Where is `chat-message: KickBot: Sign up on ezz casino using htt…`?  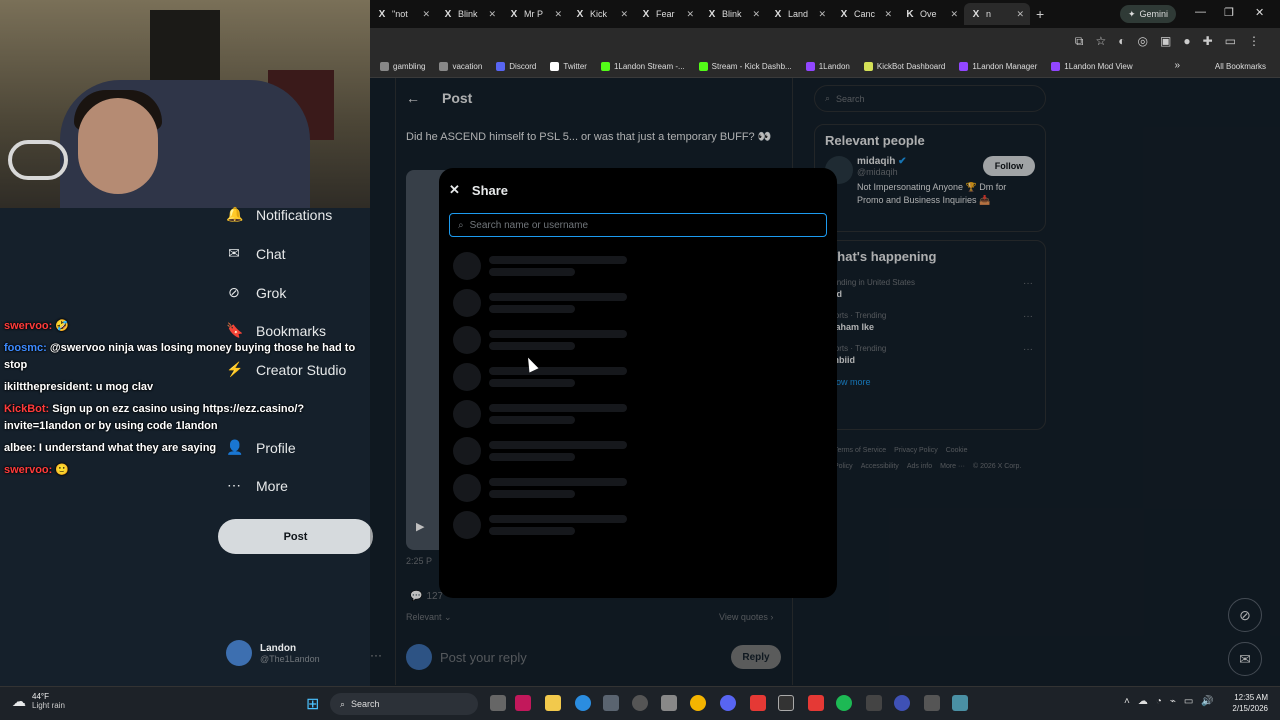 chat-message: KickBot: Sign up on ezz casino using htt… is located at coordinates (187, 418).